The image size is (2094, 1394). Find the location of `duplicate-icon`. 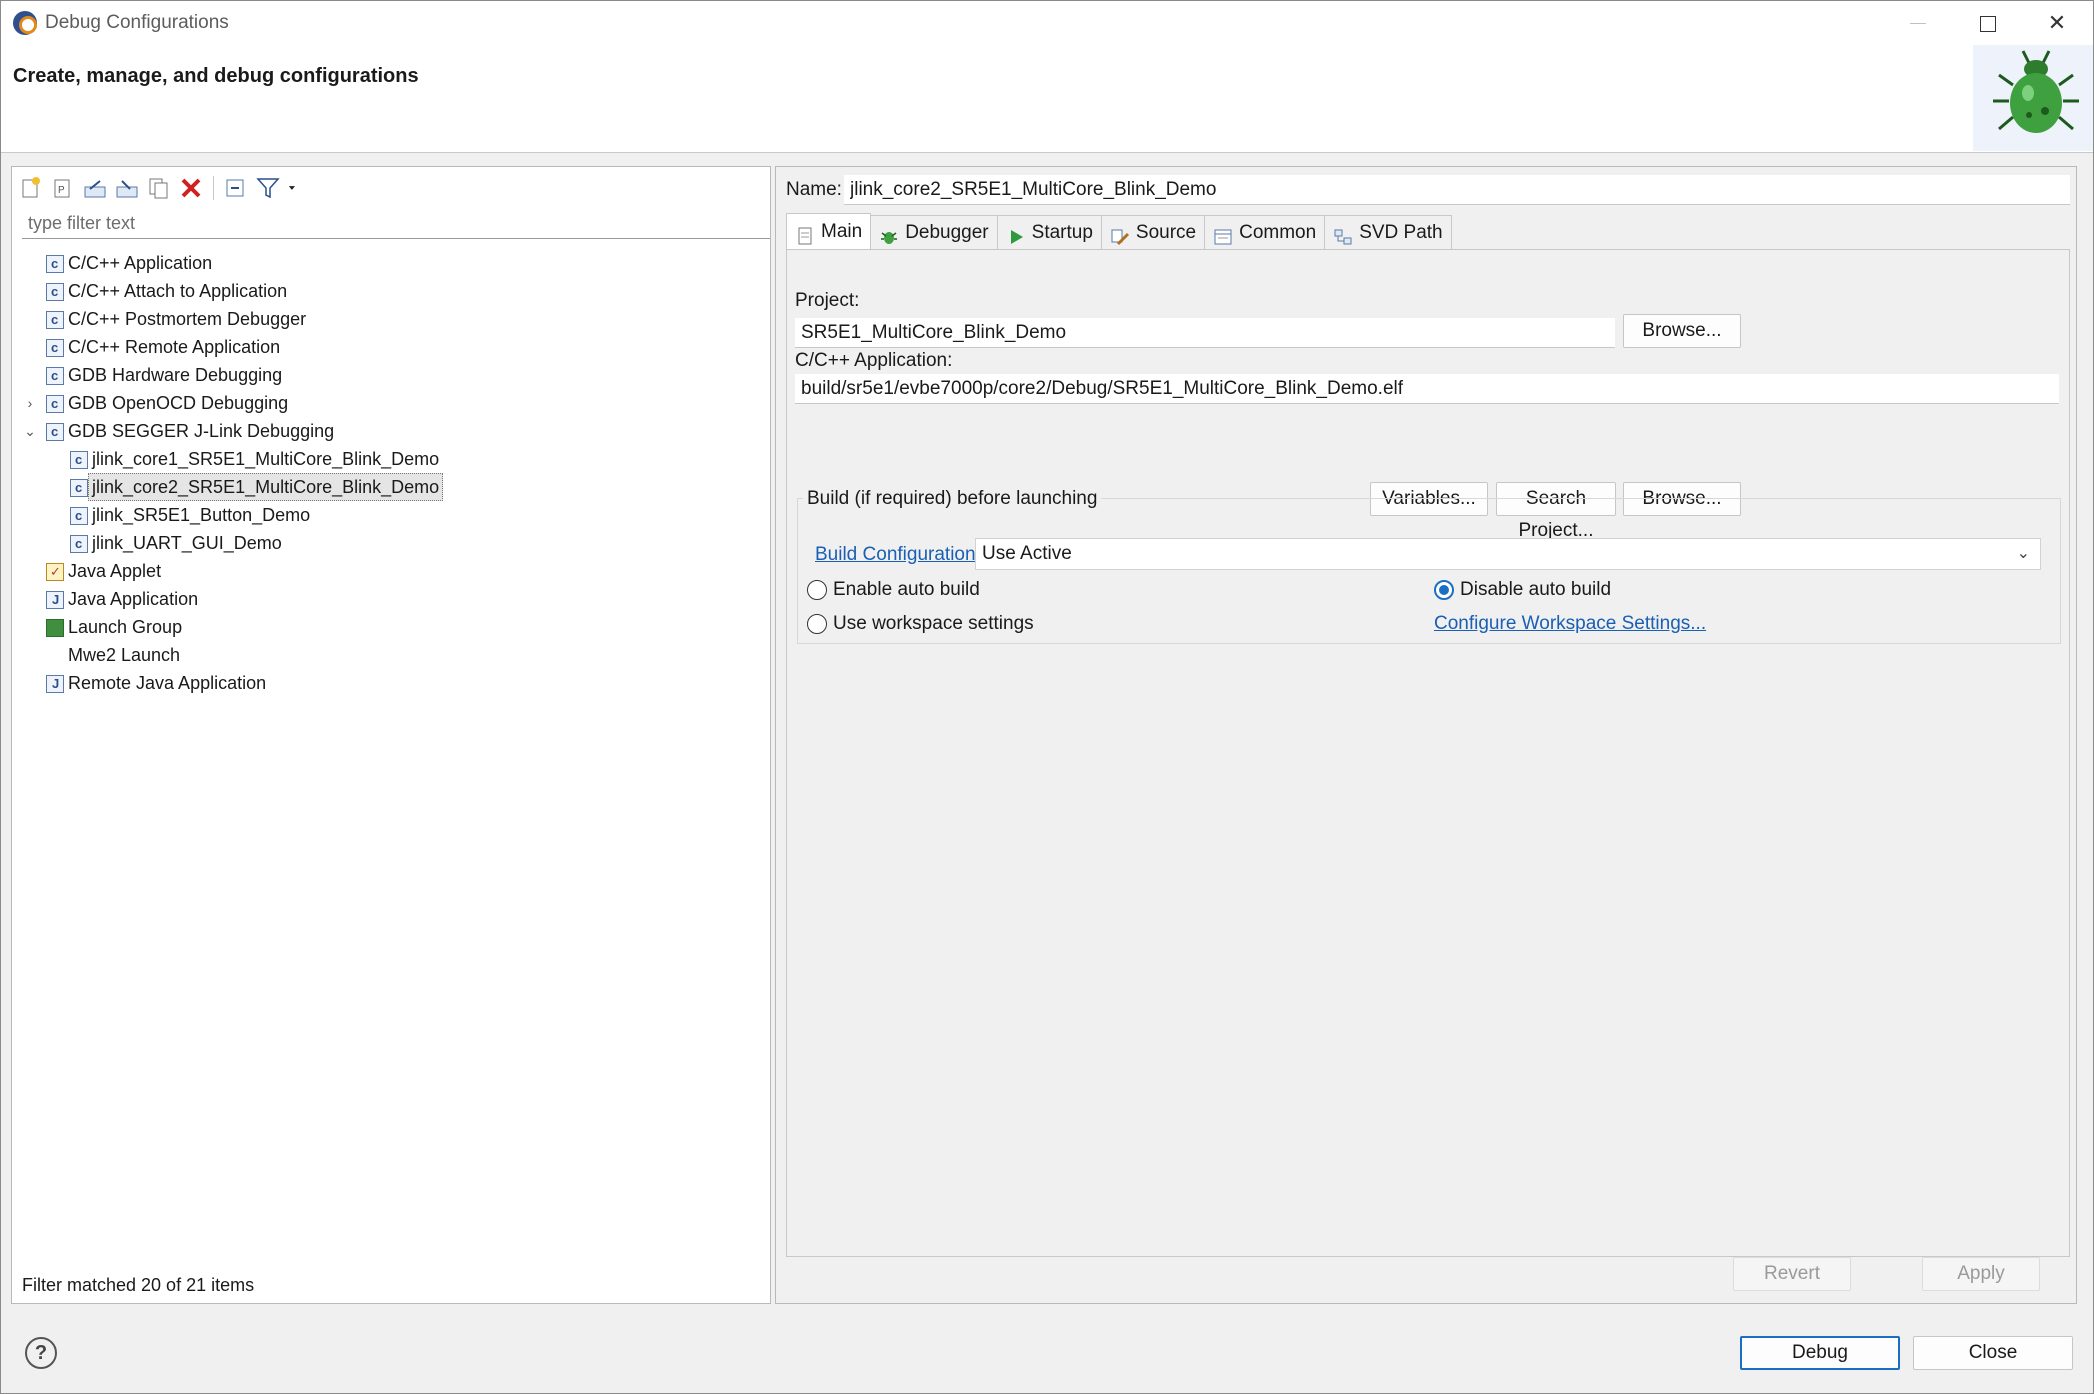

duplicate-icon is located at coordinates (159, 188).